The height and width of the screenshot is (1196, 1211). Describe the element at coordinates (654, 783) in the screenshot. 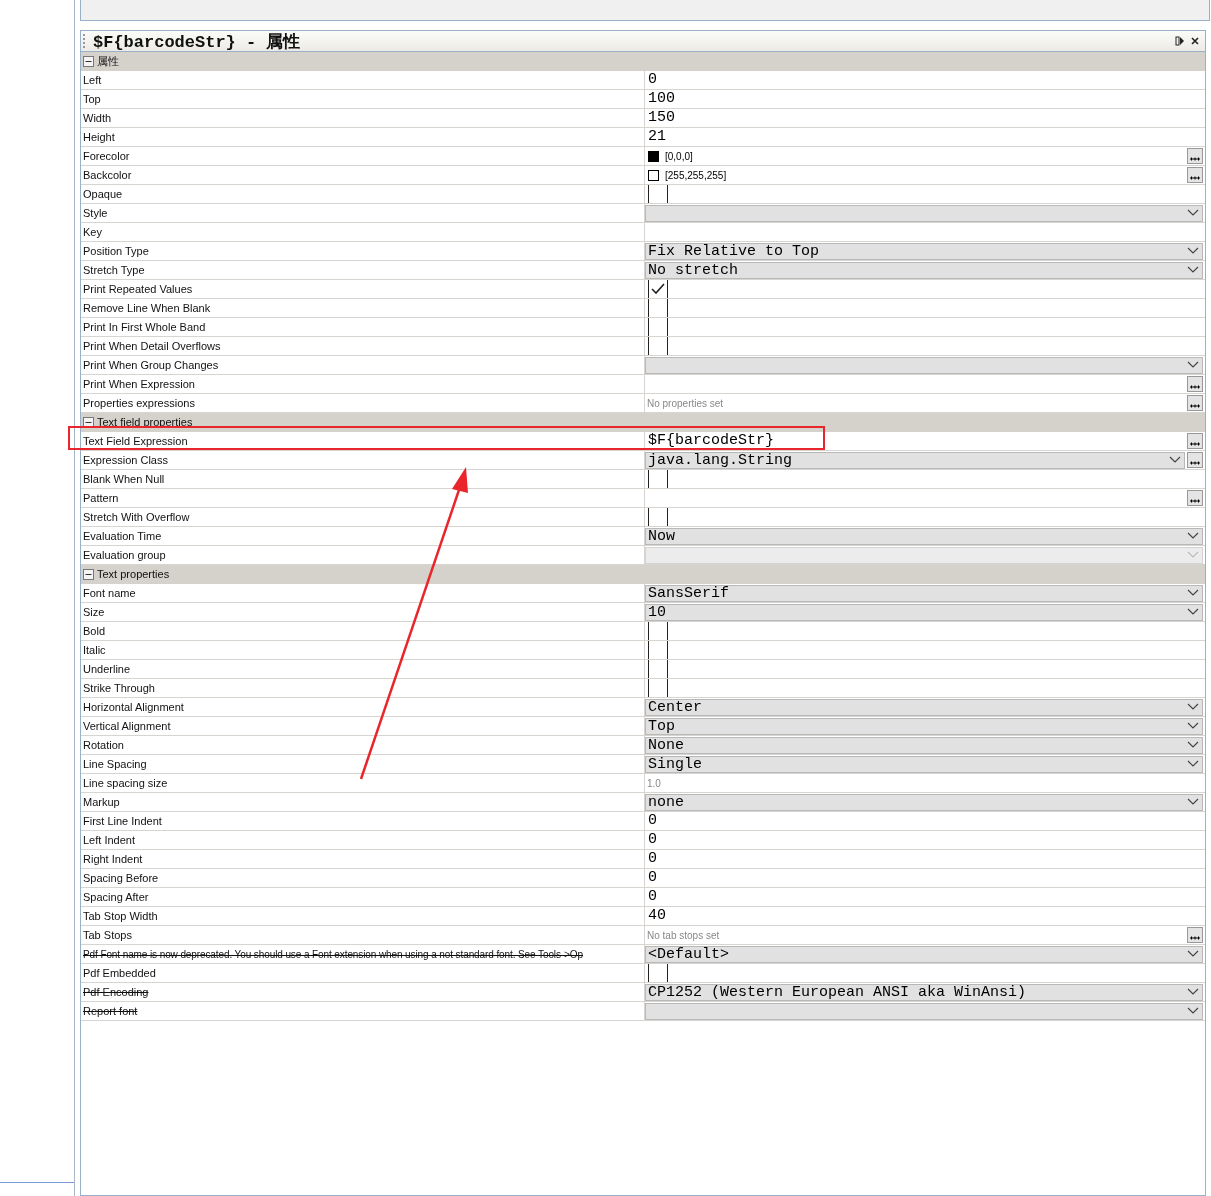

I see `hint-text: 1.0` at that location.